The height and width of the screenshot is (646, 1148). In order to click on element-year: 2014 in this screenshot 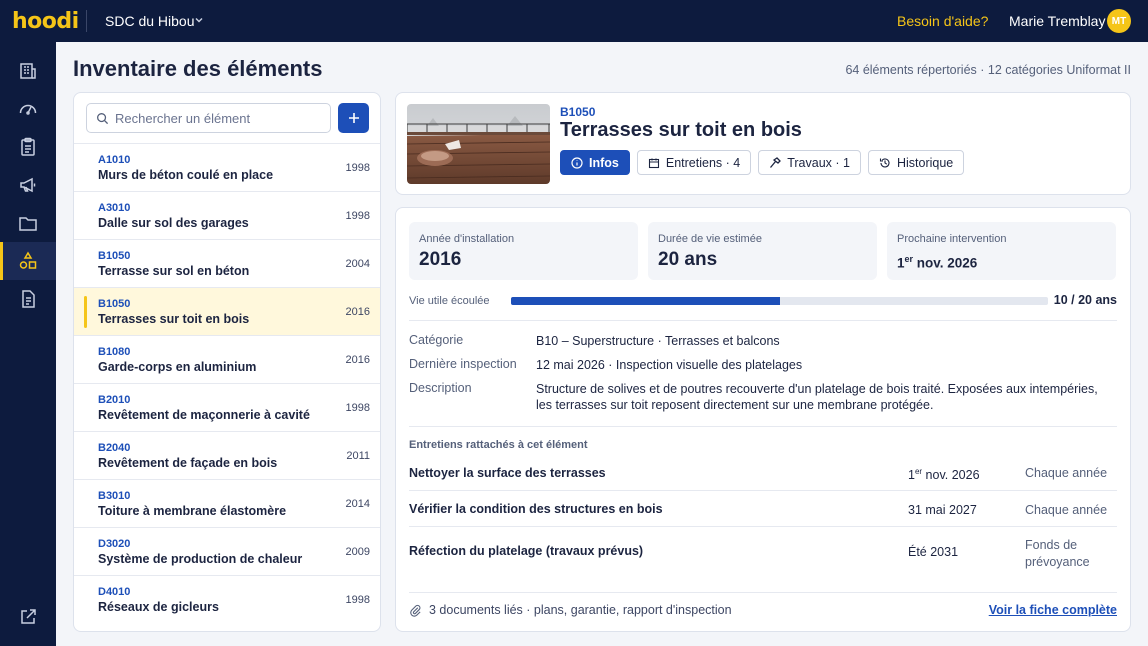, I will do `click(357, 504)`.